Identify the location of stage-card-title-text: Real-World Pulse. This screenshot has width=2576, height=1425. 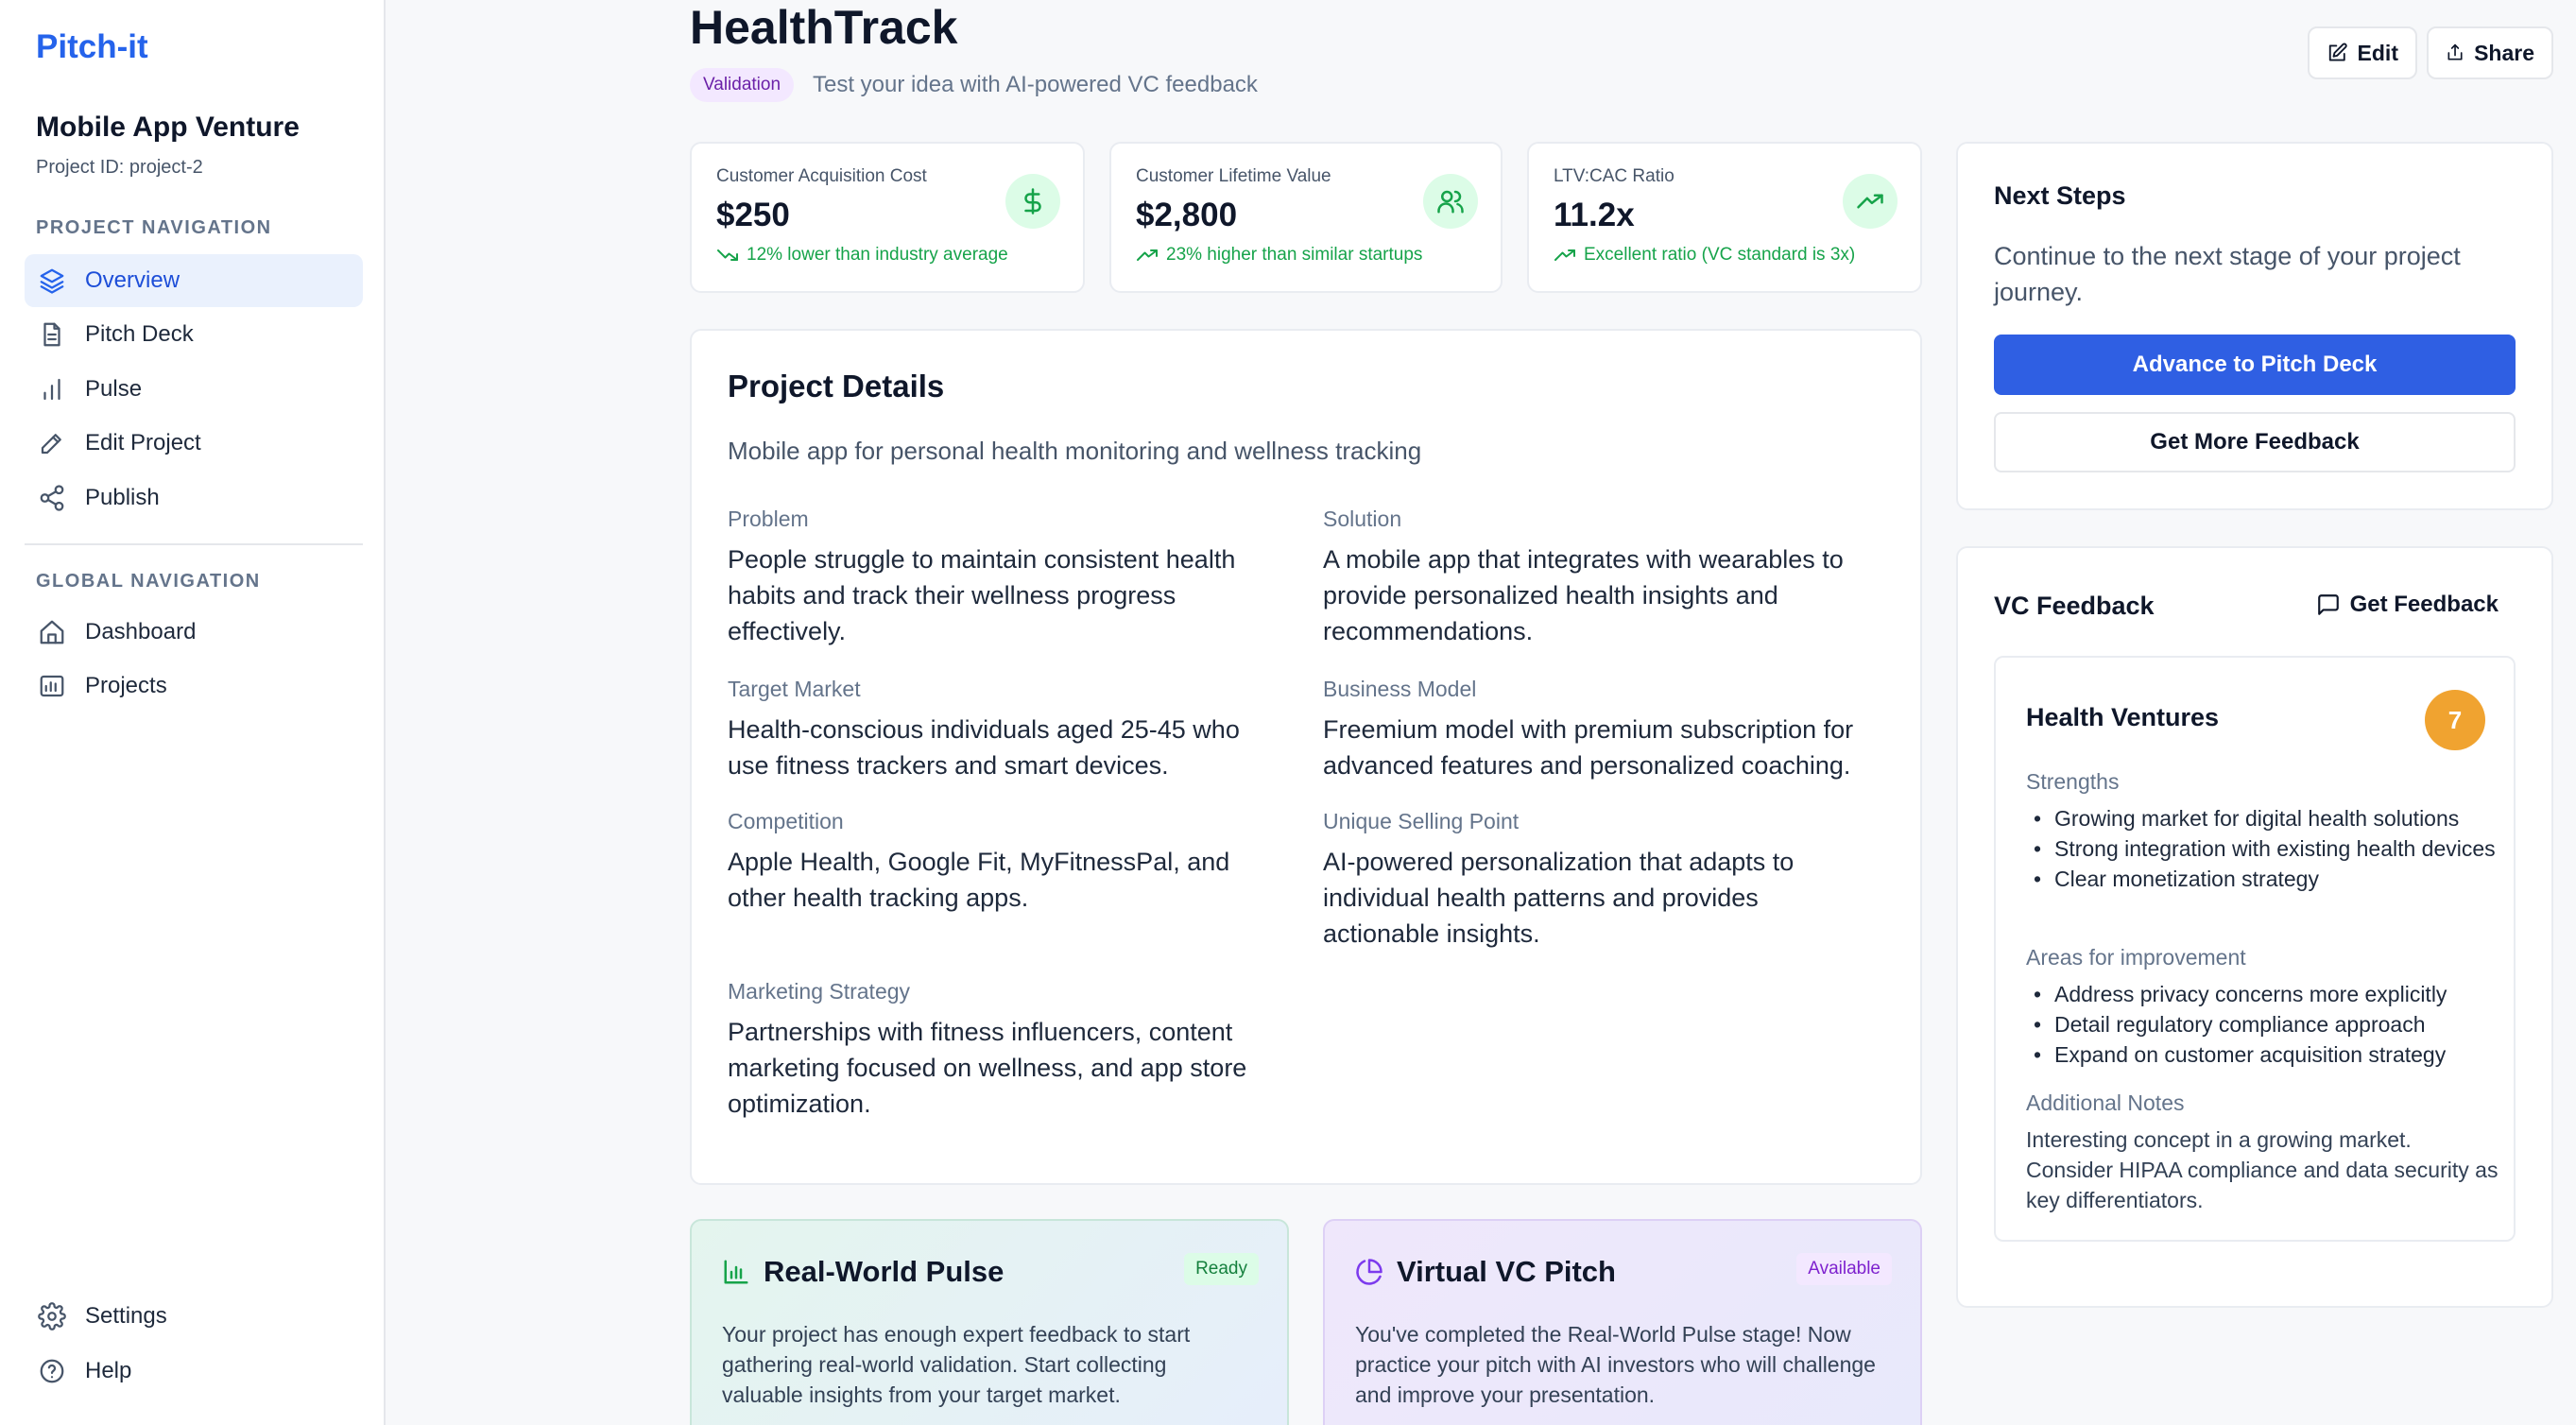
(884, 1272).